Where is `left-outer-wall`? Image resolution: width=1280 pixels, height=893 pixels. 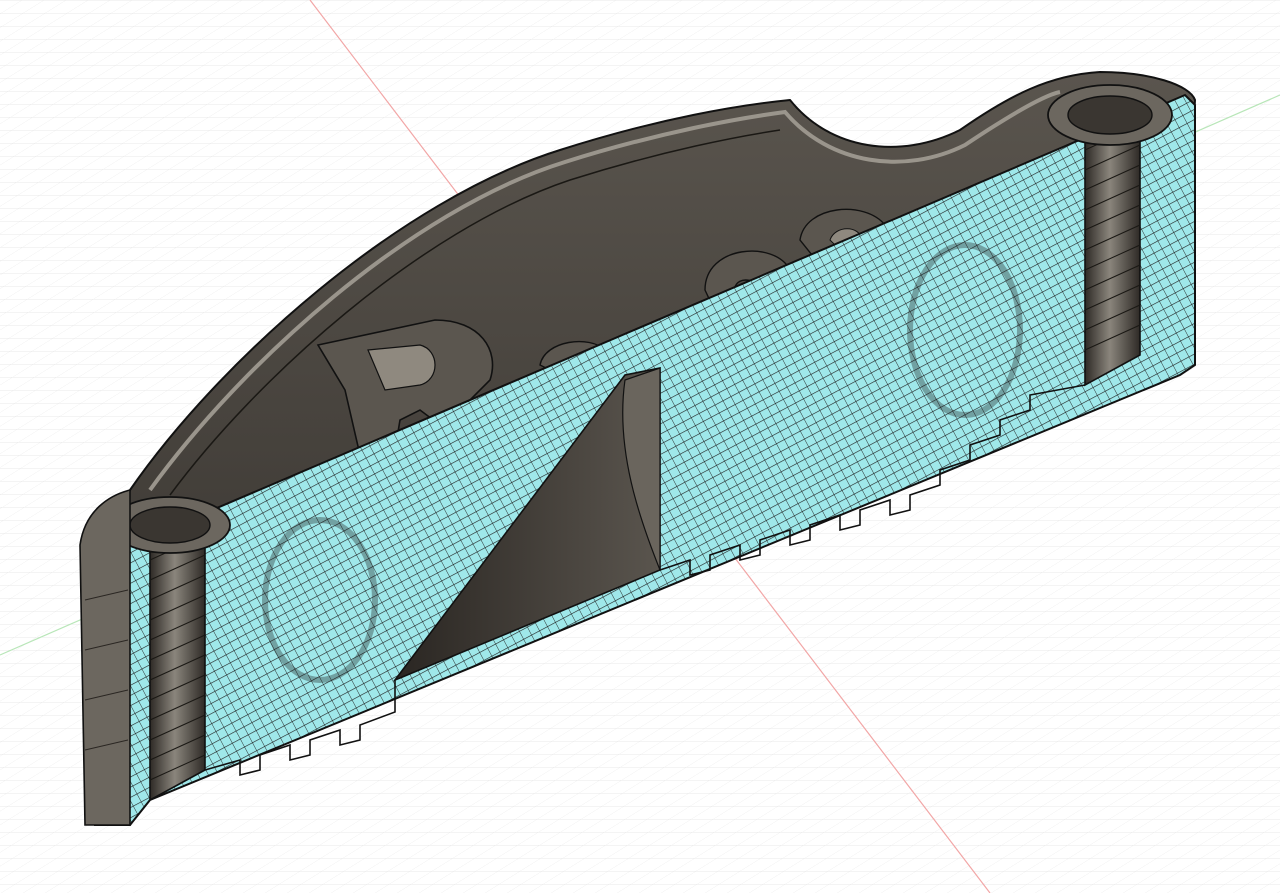
left-outer-wall is located at coordinates (105, 657).